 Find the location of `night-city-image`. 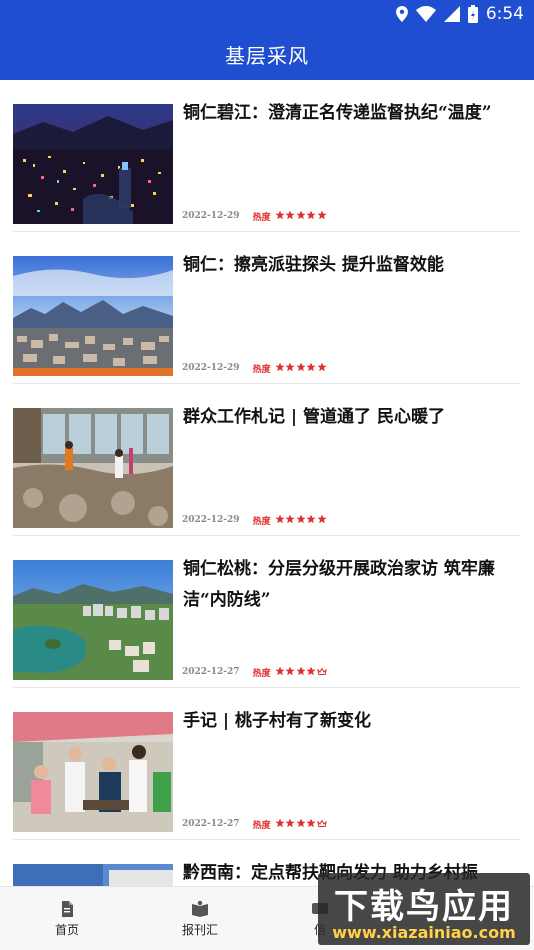

night-city-image is located at coordinates (93, 164).